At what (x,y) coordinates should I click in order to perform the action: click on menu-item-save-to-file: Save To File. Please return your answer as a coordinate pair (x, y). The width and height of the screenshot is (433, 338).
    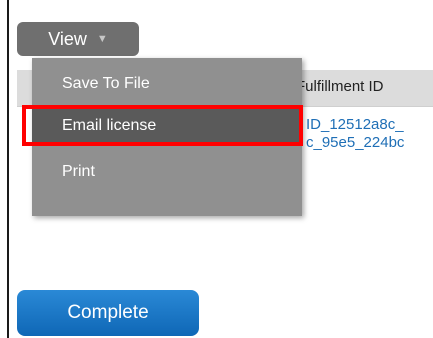
    Looking at the image, I should click on (167, 84).